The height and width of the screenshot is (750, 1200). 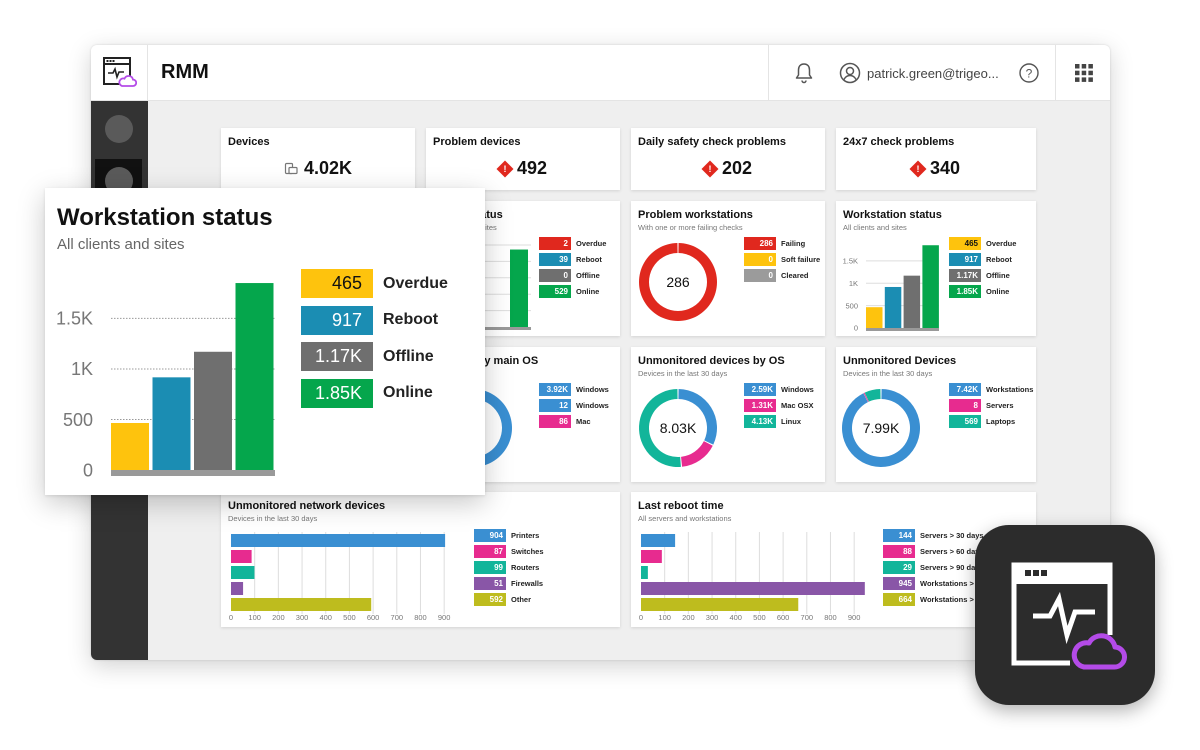 I want to click on legend-label: Mac OSX, so click(x=797, y=405).